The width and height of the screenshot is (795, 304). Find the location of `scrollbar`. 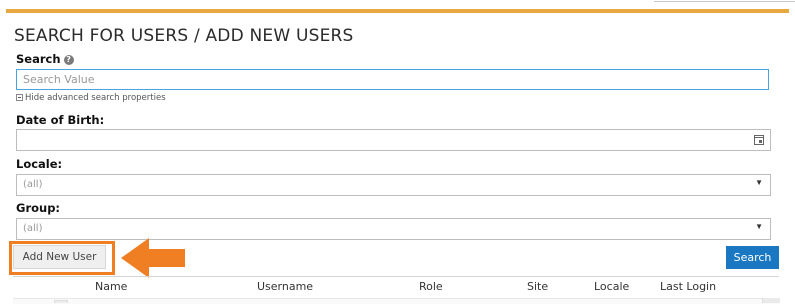

scrollbar is located at coordinates (771, 300).